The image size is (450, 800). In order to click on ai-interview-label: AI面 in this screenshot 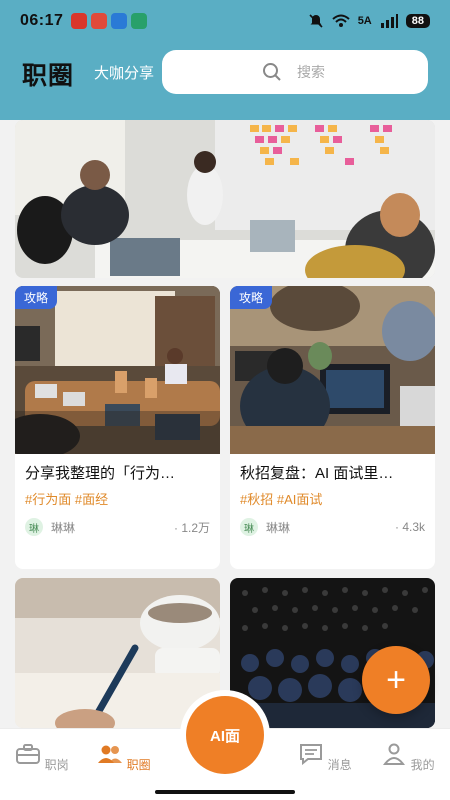, I will do `click(224, 736)`.